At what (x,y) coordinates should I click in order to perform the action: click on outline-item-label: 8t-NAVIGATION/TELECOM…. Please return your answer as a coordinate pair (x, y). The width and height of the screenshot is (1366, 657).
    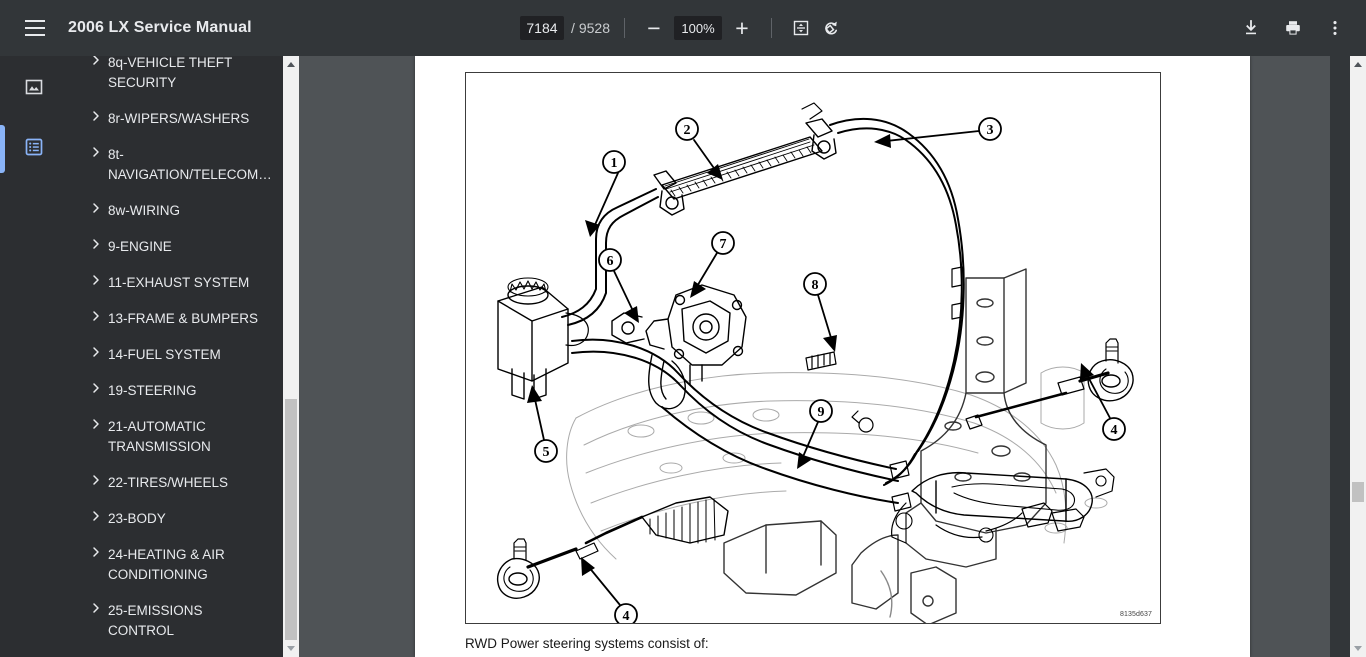
    Looking at the image, I should click on (190, 164).